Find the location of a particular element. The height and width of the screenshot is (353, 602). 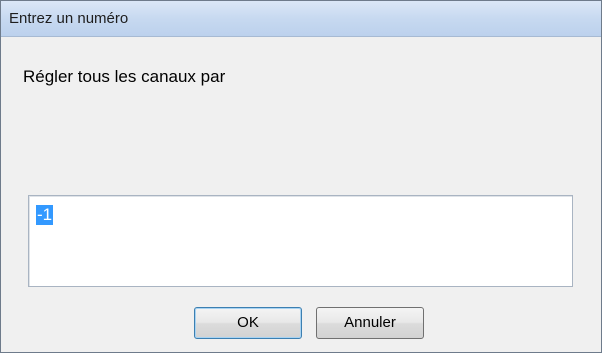

cancel-button: Annuler is located at coordinates (370, 323).